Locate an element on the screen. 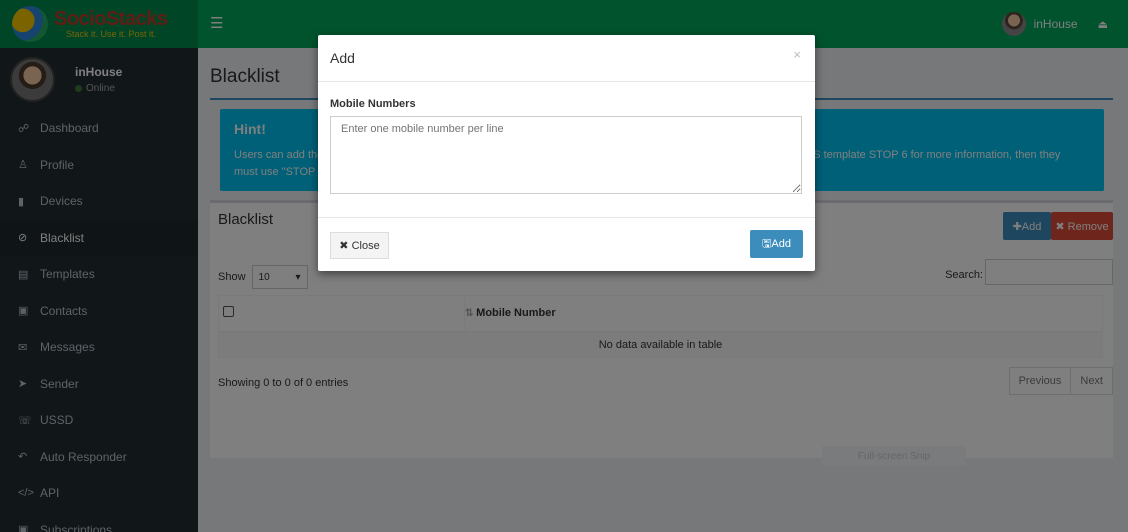  close-button: ✖ Close is located at coordinates (359, 245).